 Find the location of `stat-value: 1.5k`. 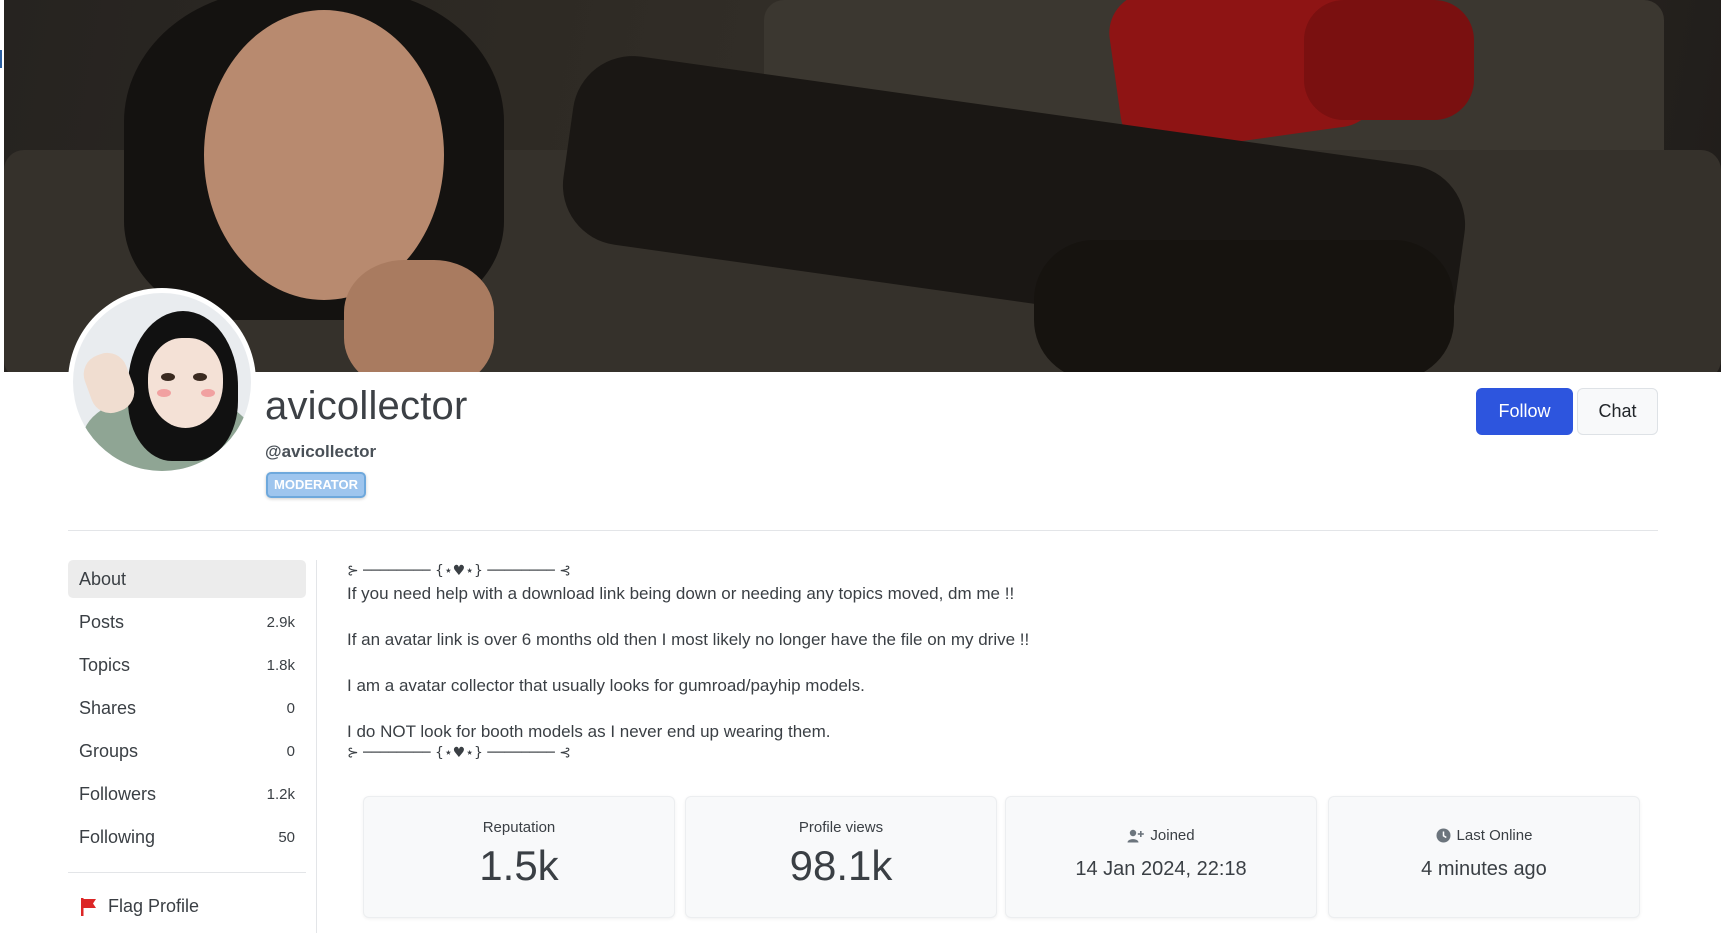

stat-value: 1.5k is located at coordinates (519, 865).